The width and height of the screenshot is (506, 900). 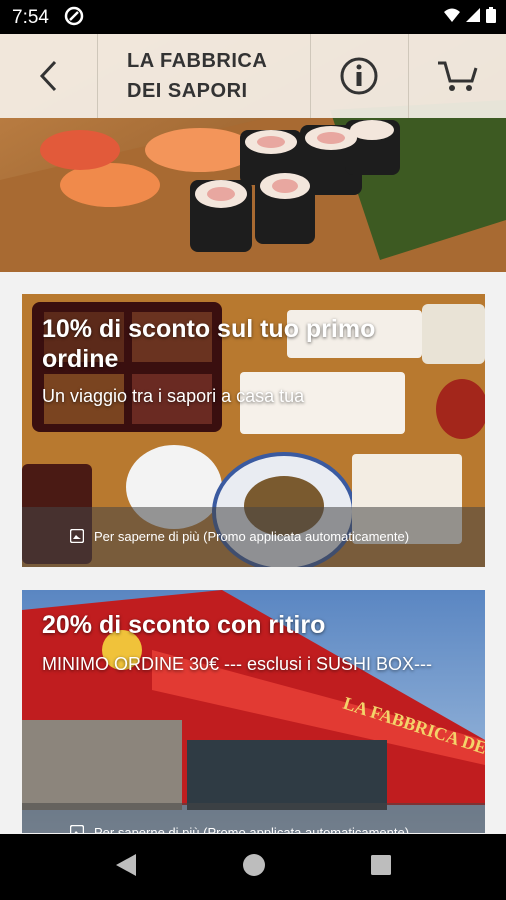 What do you see at coordinates (173, 396) in the screenshot?
I see `promo-subtitle: Un viaggio tra i sapori a casa tua` at bounding box center [173, 396].